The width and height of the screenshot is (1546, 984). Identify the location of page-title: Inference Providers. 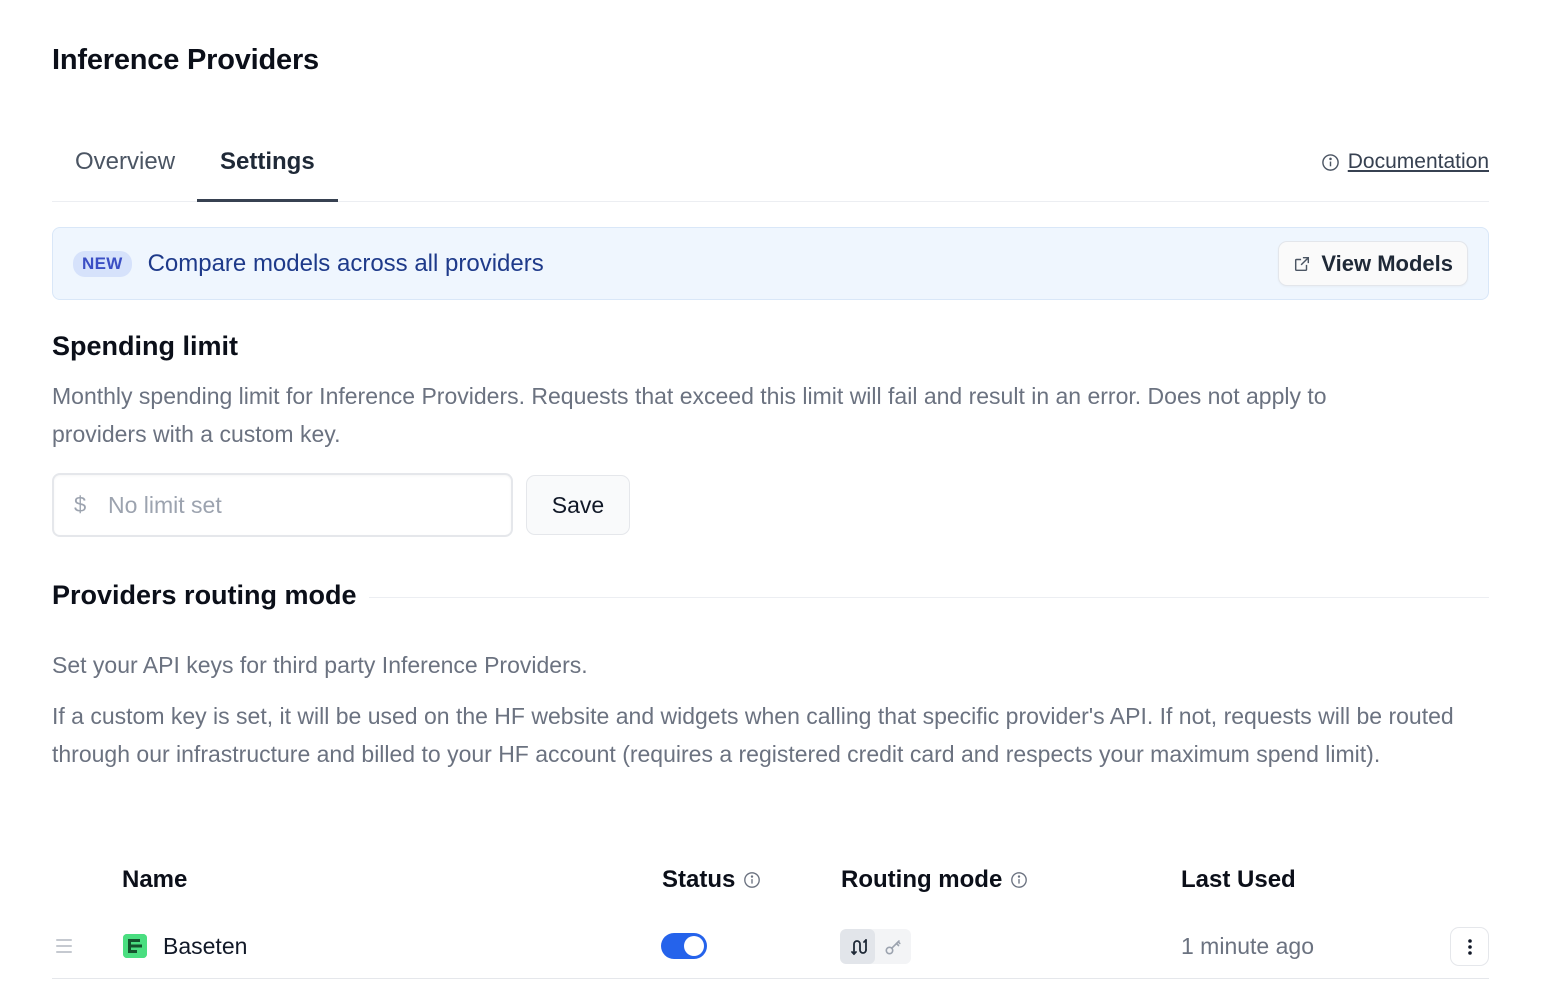
(185, 60).